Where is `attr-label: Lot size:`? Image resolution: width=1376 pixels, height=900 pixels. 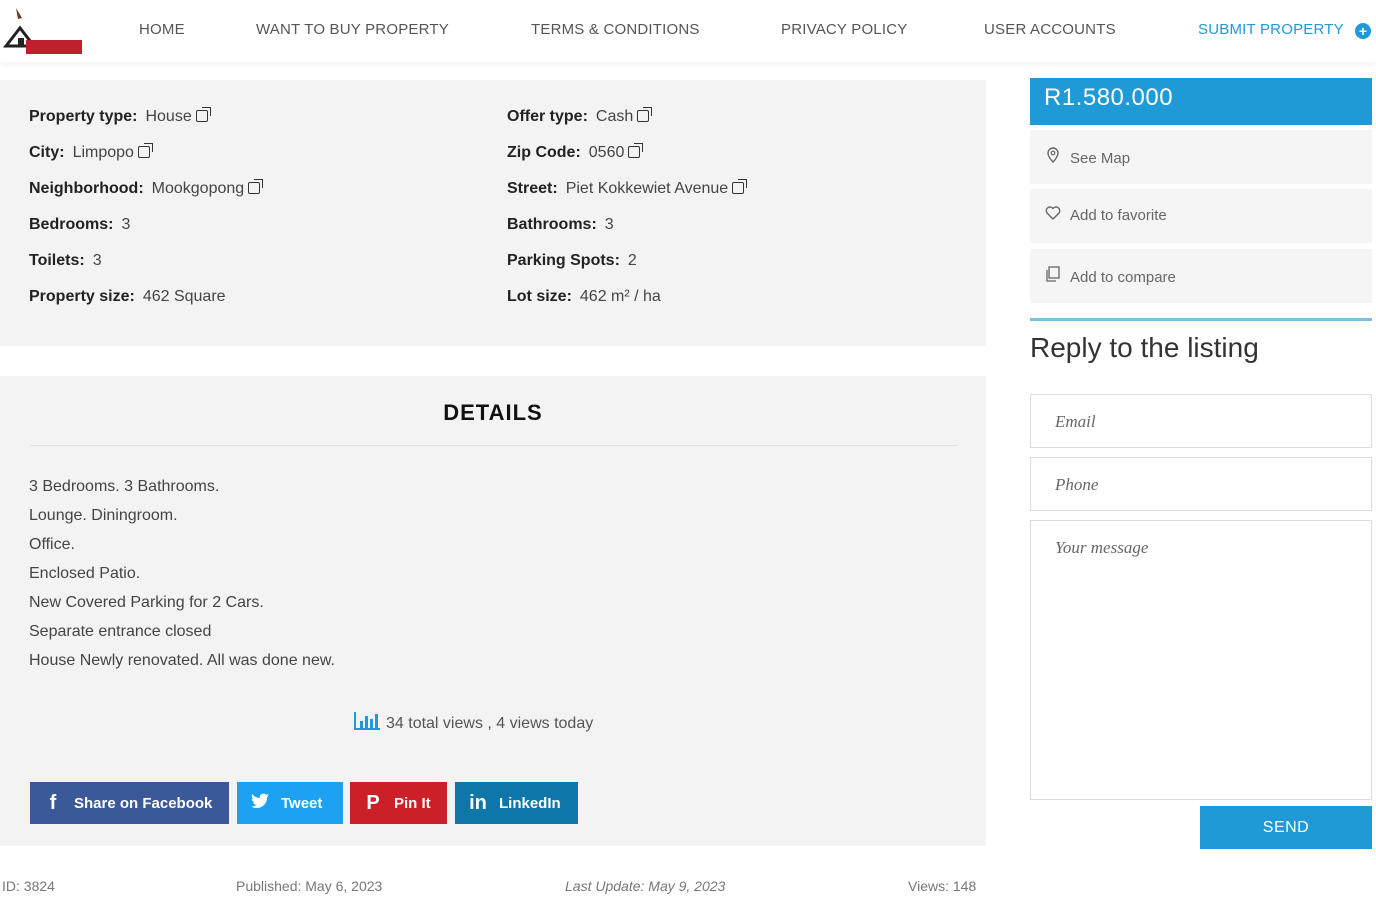
attr-label: Lot size: is located at coordinates (539, 296).